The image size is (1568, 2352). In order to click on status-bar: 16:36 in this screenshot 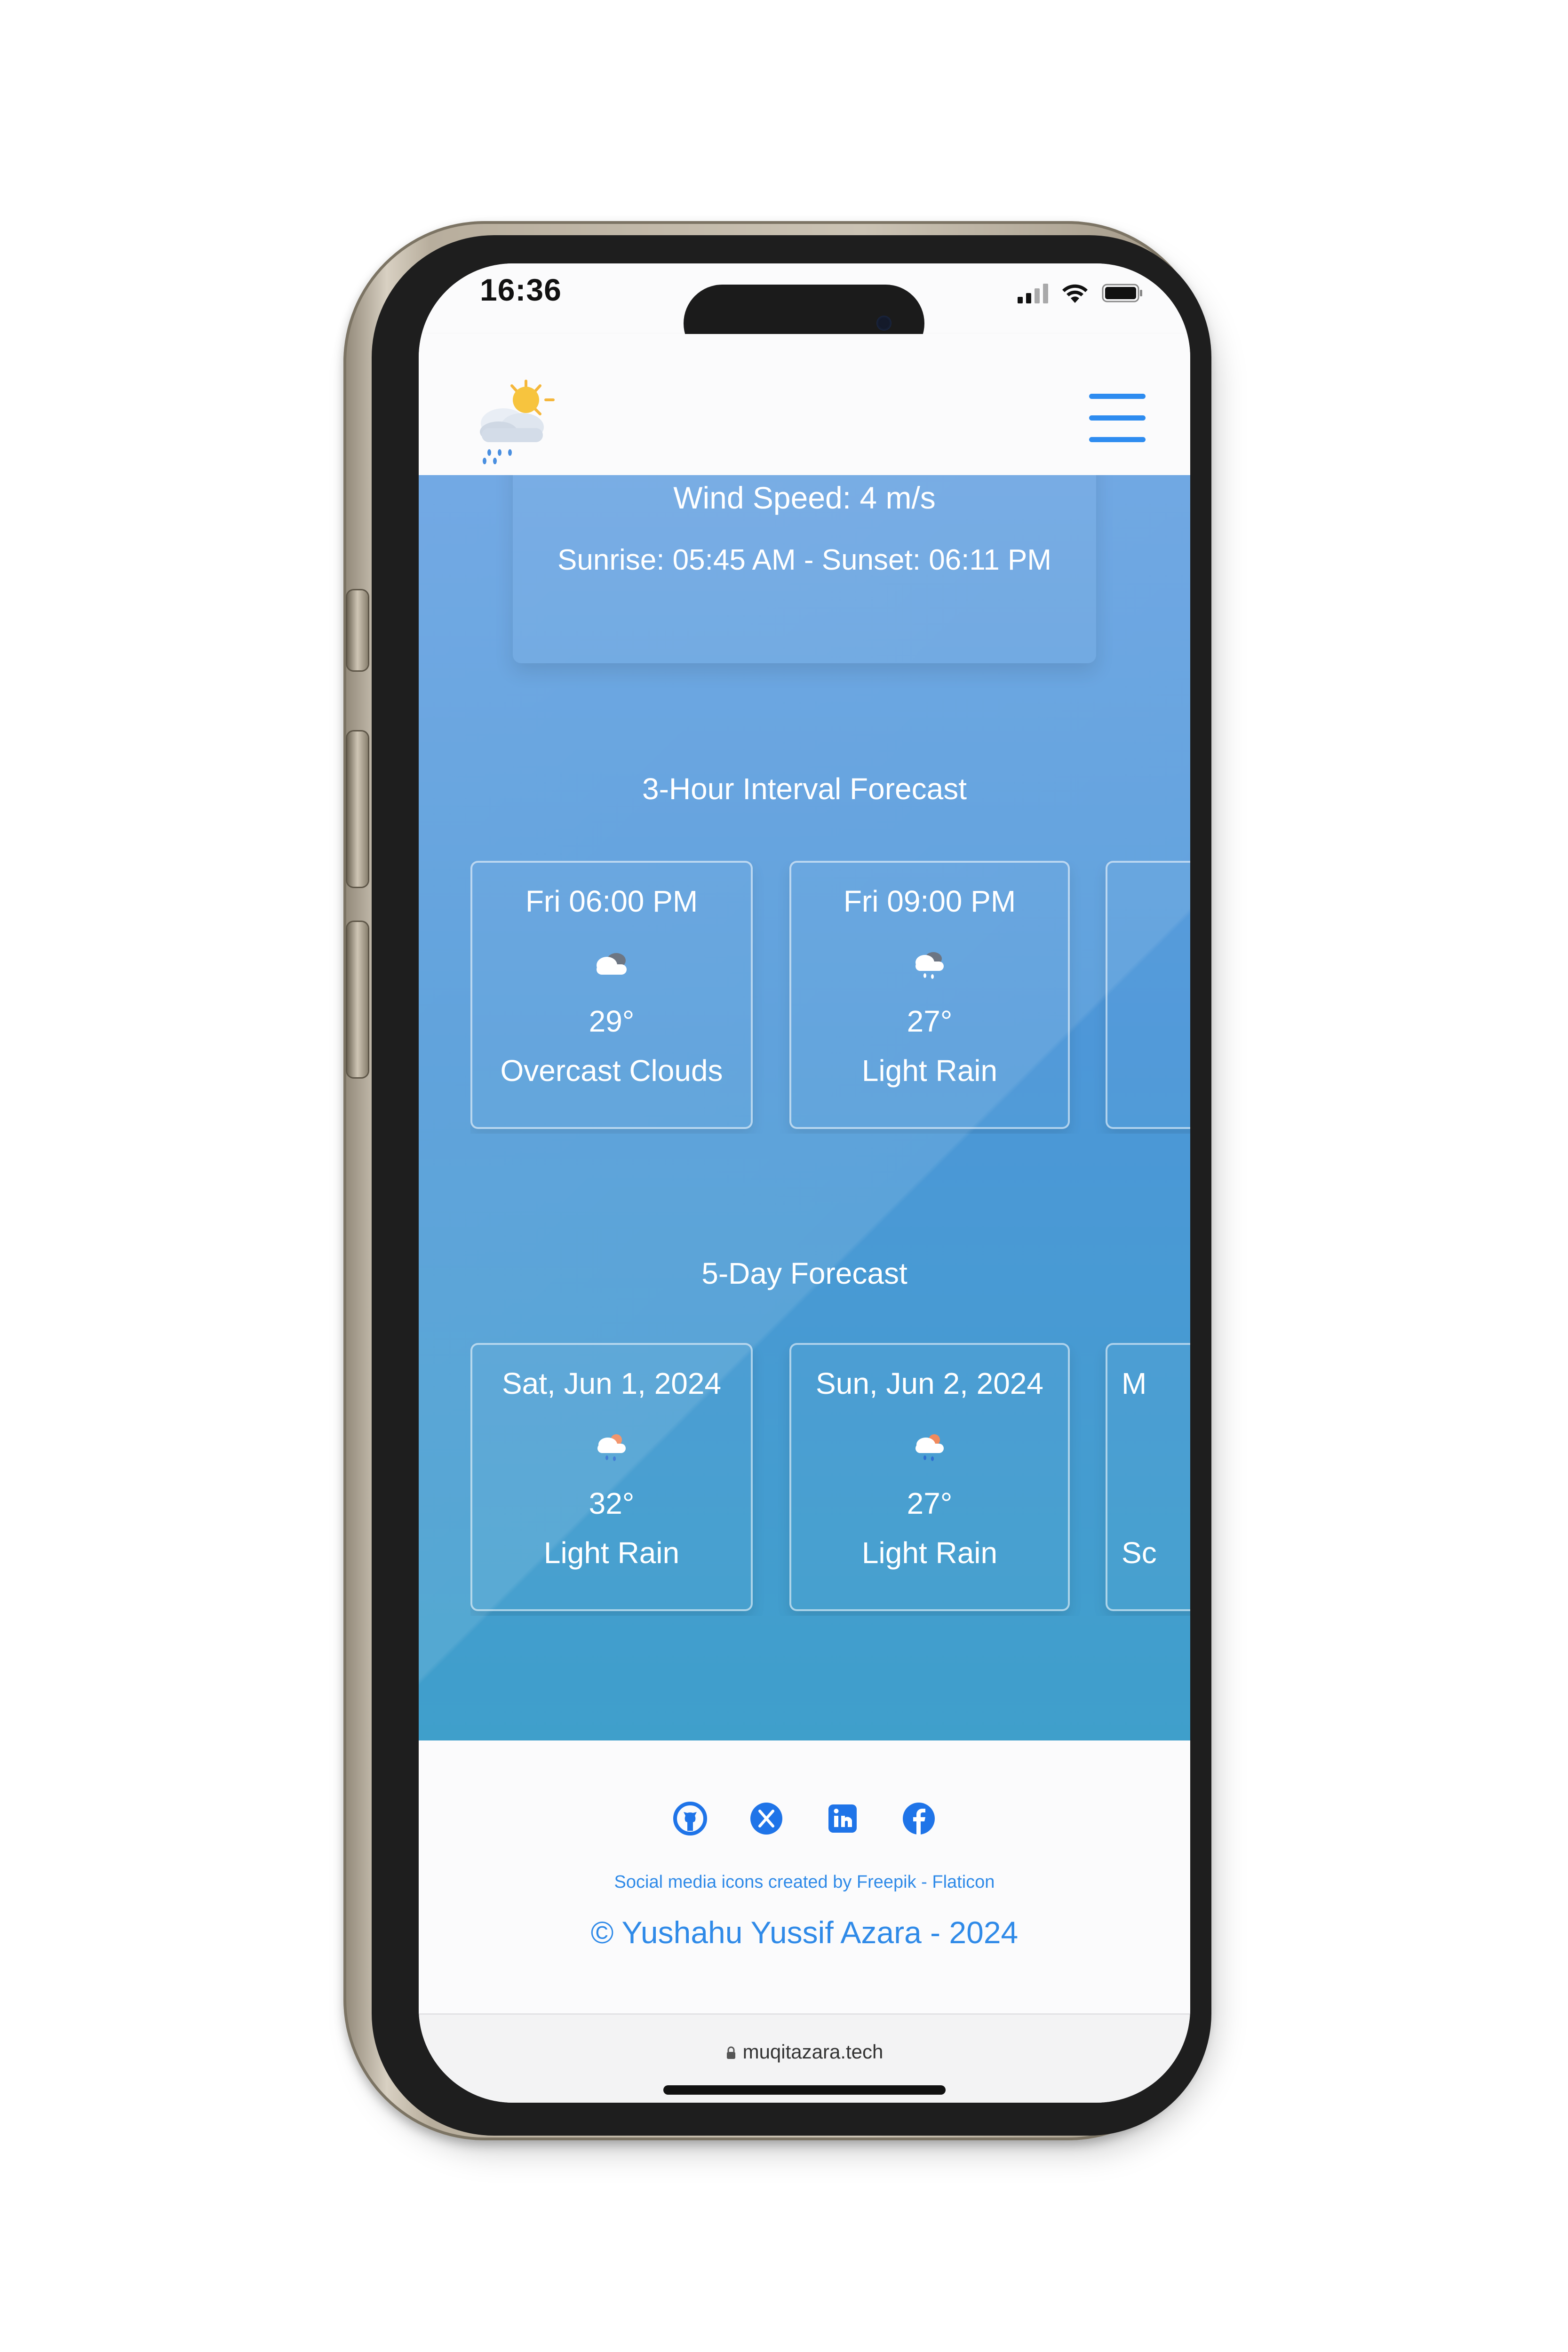, I will do `click(804, 312)`.